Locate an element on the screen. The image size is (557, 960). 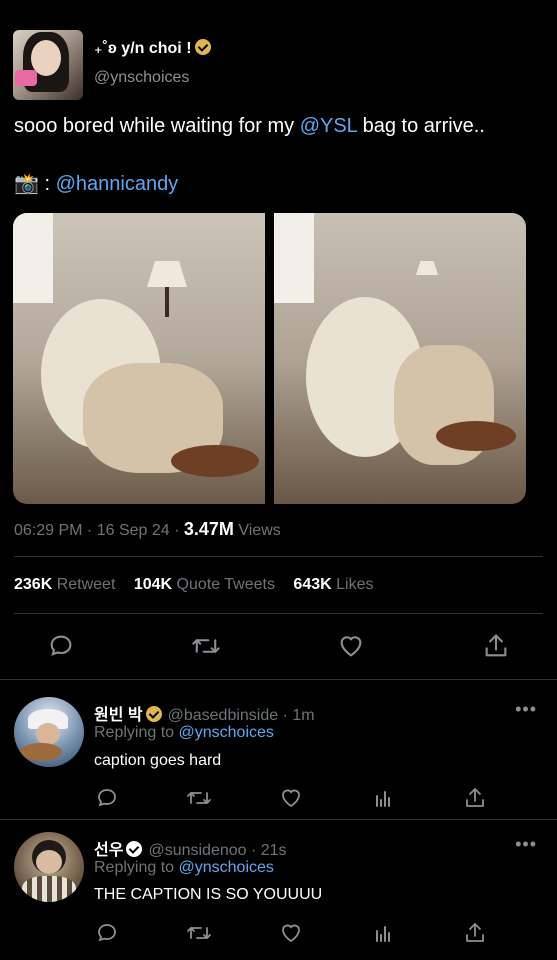
reply-display-name: 원빈 박 @basedbinside · 1m is located at coordinates (204, 713).